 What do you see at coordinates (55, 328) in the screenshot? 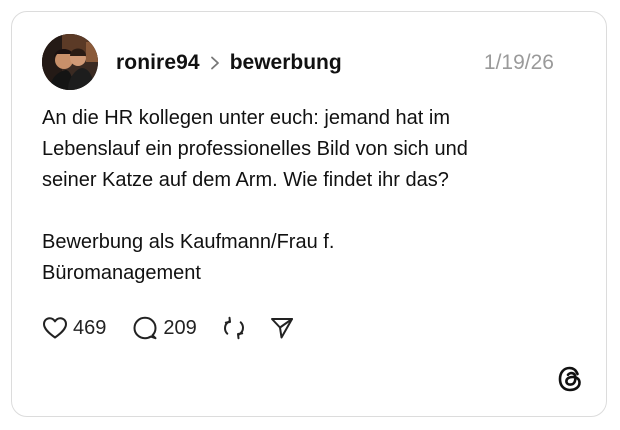
I see `heart-icon` at bounding box center [55, 328].